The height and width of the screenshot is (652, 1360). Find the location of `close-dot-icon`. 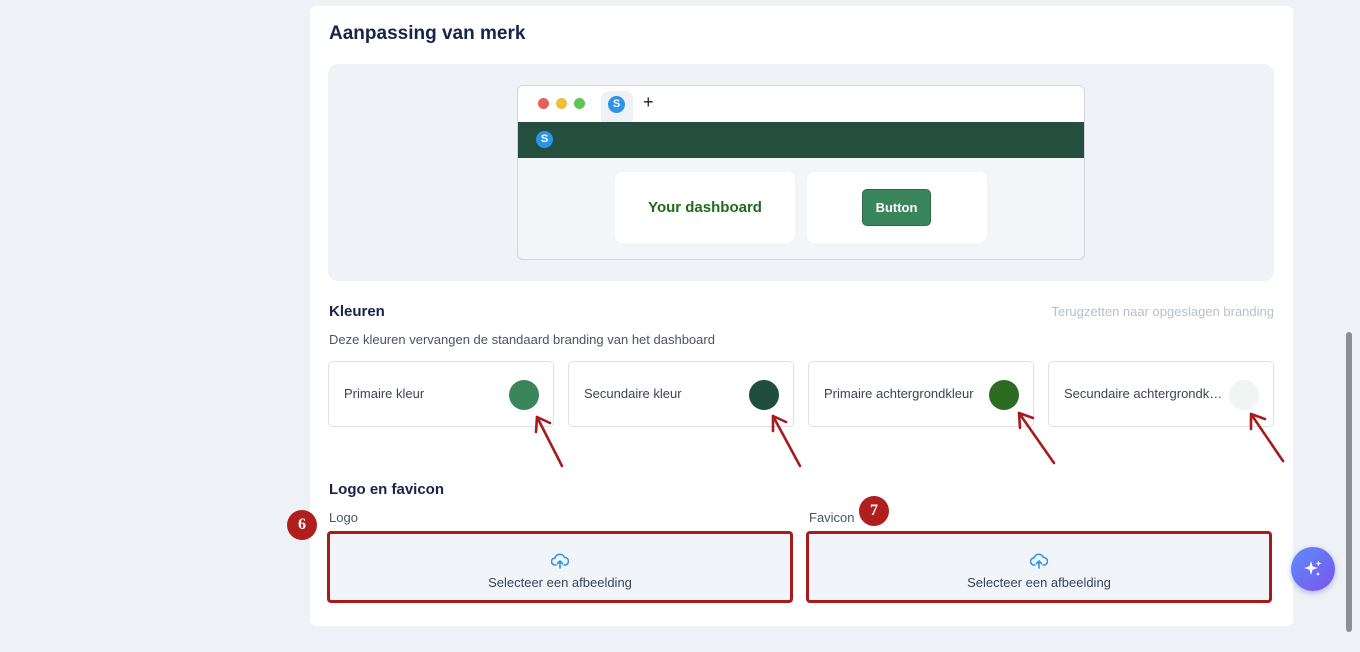

close-dot-icon is located at coordinates (543, 103).